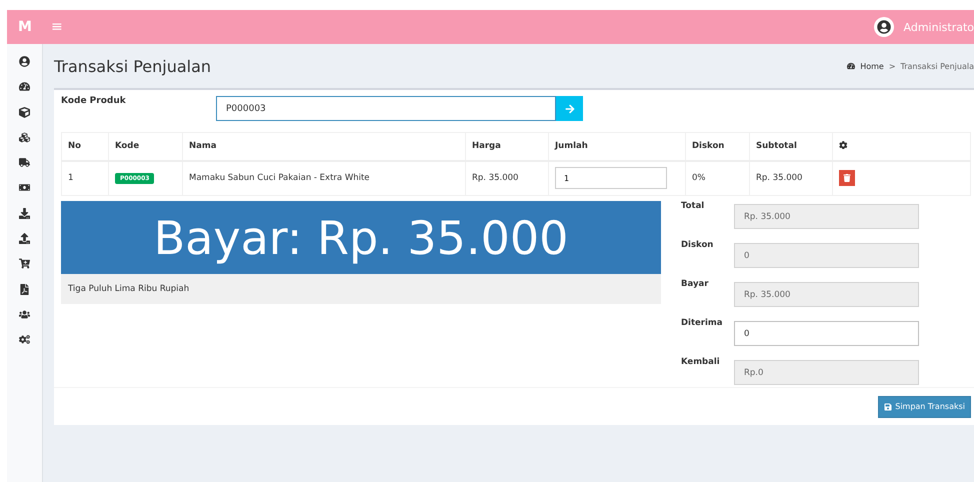 The image size is (974, 482). What do you see at coordinates (24, 289) in the screenshot?
I see `pdf-file-icon` at bounding box center [24, 289].